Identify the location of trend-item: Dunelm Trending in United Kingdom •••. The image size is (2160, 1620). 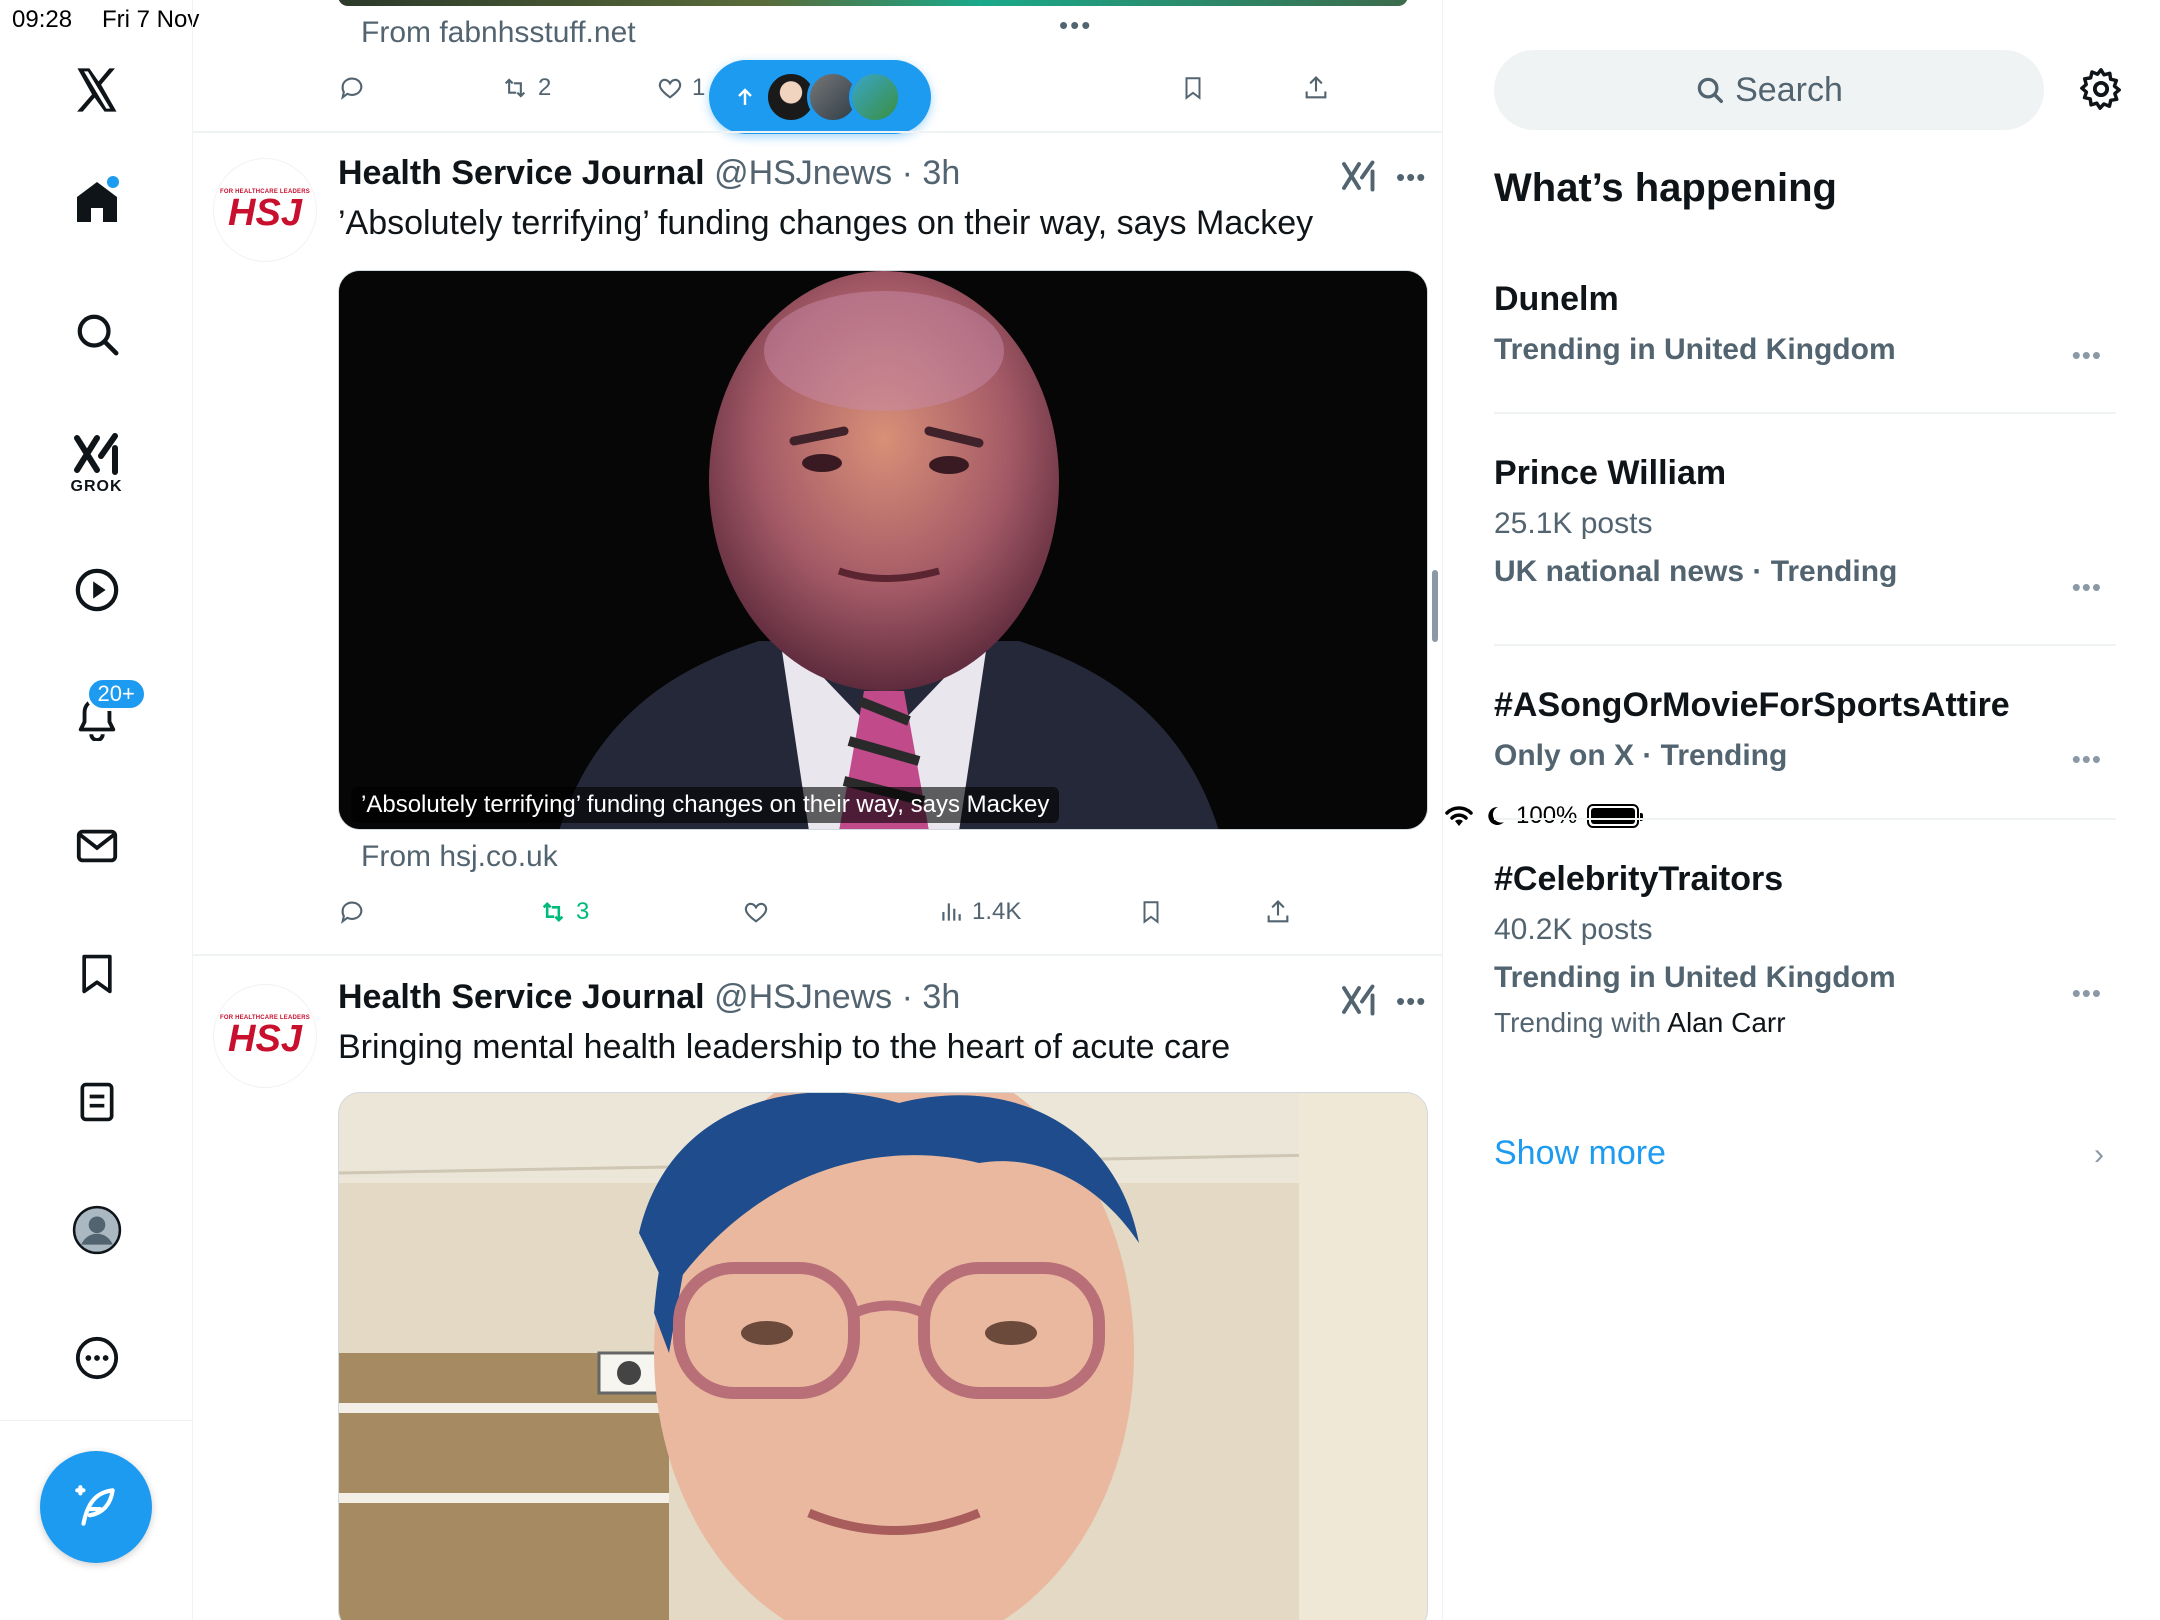
(1805, 325).